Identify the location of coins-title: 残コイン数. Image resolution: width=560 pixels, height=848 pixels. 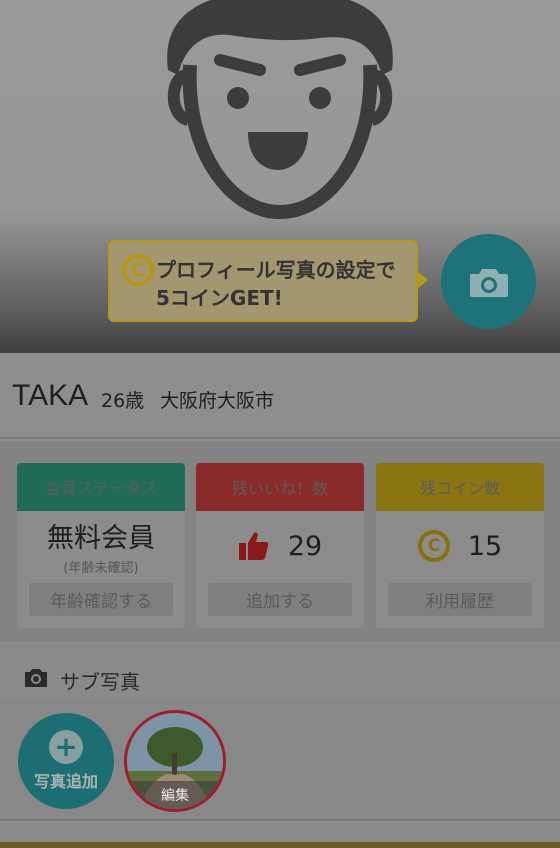
(460, 487).